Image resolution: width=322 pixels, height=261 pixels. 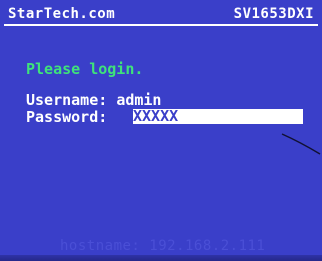 What do you see at coordinates (67, 100) in the screenshot?
I see `username-label: Username:` at bounding box center [67, 100].